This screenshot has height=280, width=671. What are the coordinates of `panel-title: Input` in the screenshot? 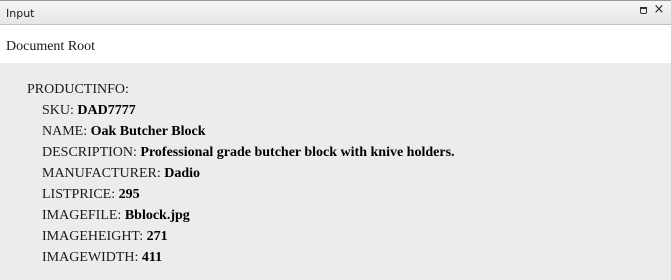 It's located at (20, 13).